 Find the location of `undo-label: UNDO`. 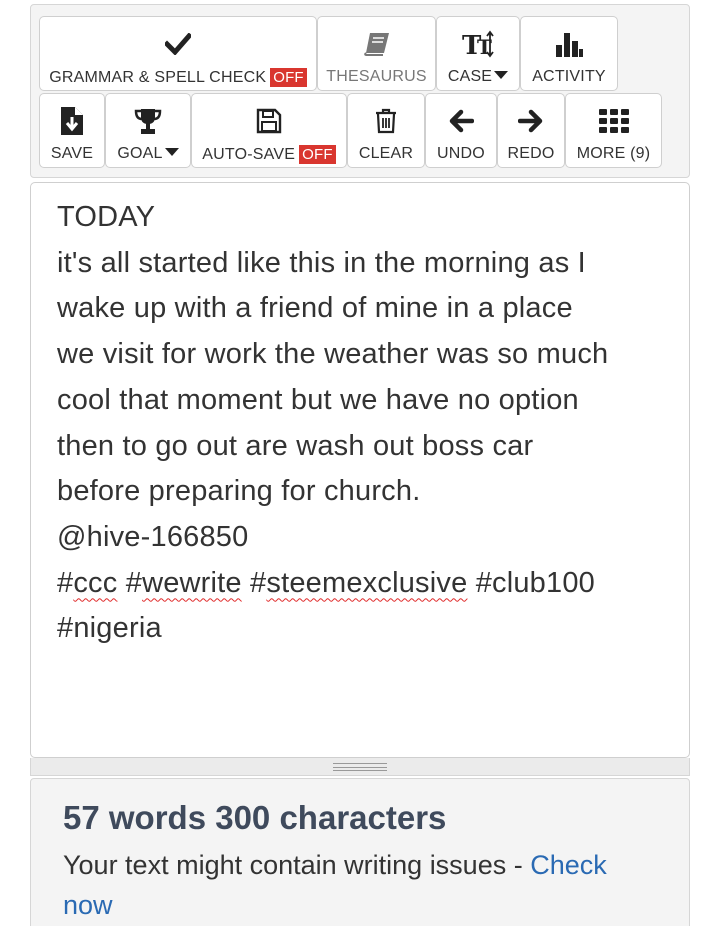

undo-label: UNDO is located at coordinates (461, 153).